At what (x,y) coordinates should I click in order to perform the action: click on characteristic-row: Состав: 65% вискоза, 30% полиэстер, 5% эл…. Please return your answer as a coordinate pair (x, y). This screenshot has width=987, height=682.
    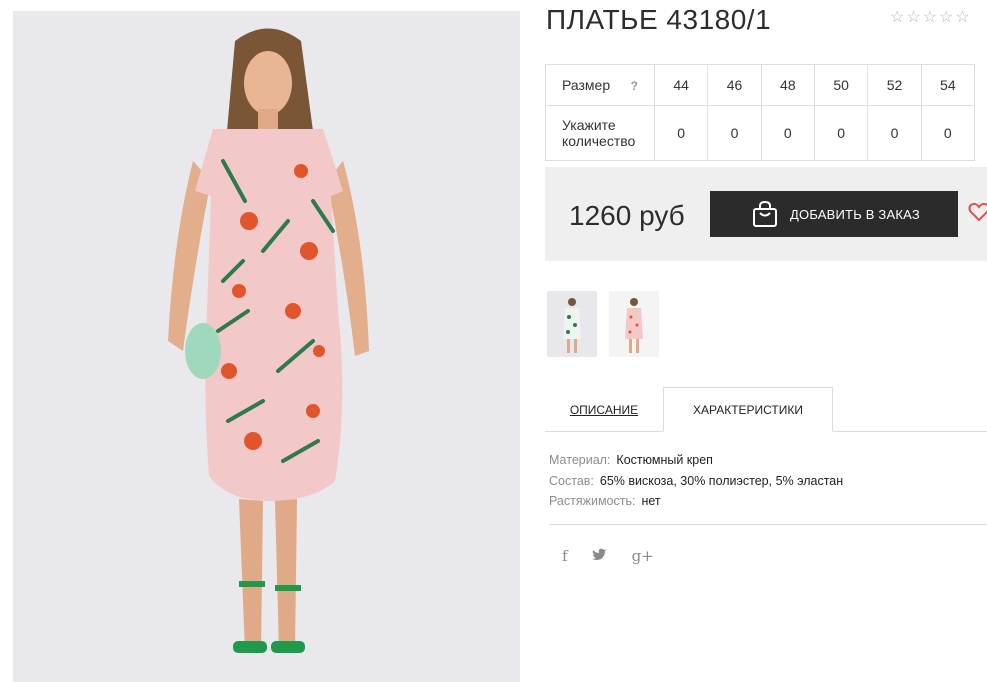
    Looking at the image, I should click on (696, 481).